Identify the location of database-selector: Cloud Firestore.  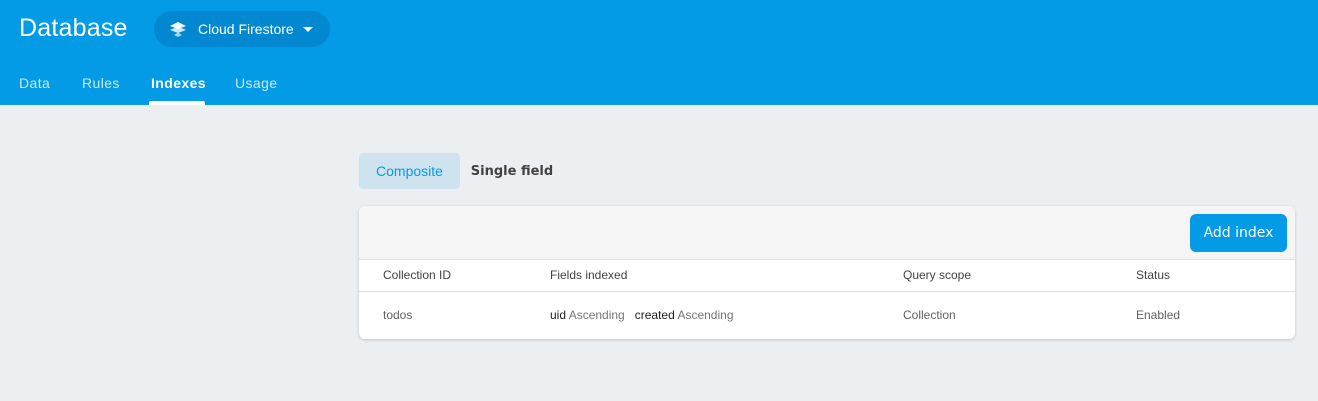
(242, 29).